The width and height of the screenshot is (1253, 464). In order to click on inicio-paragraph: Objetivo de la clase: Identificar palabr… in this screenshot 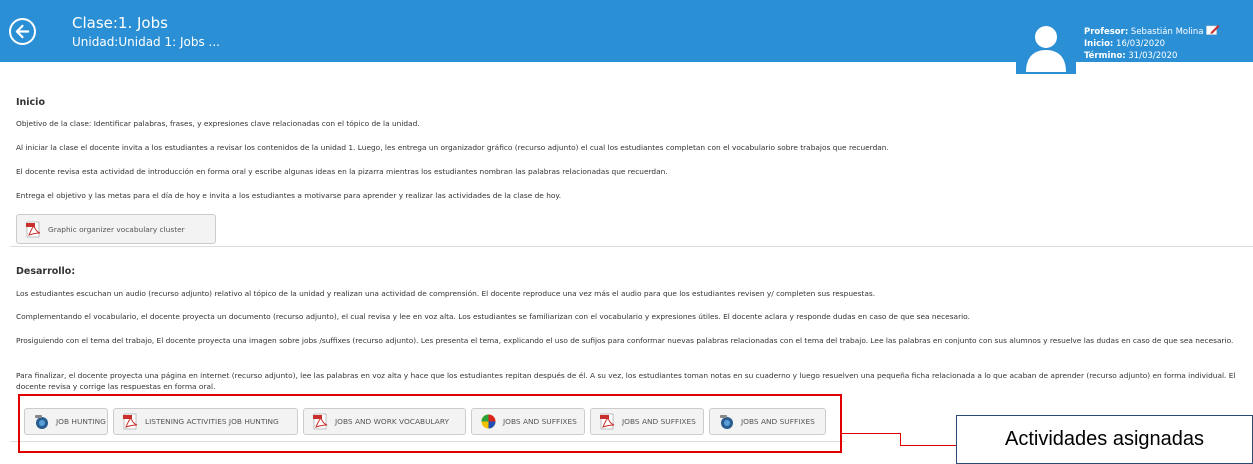, I will do `click(218, 123)`.